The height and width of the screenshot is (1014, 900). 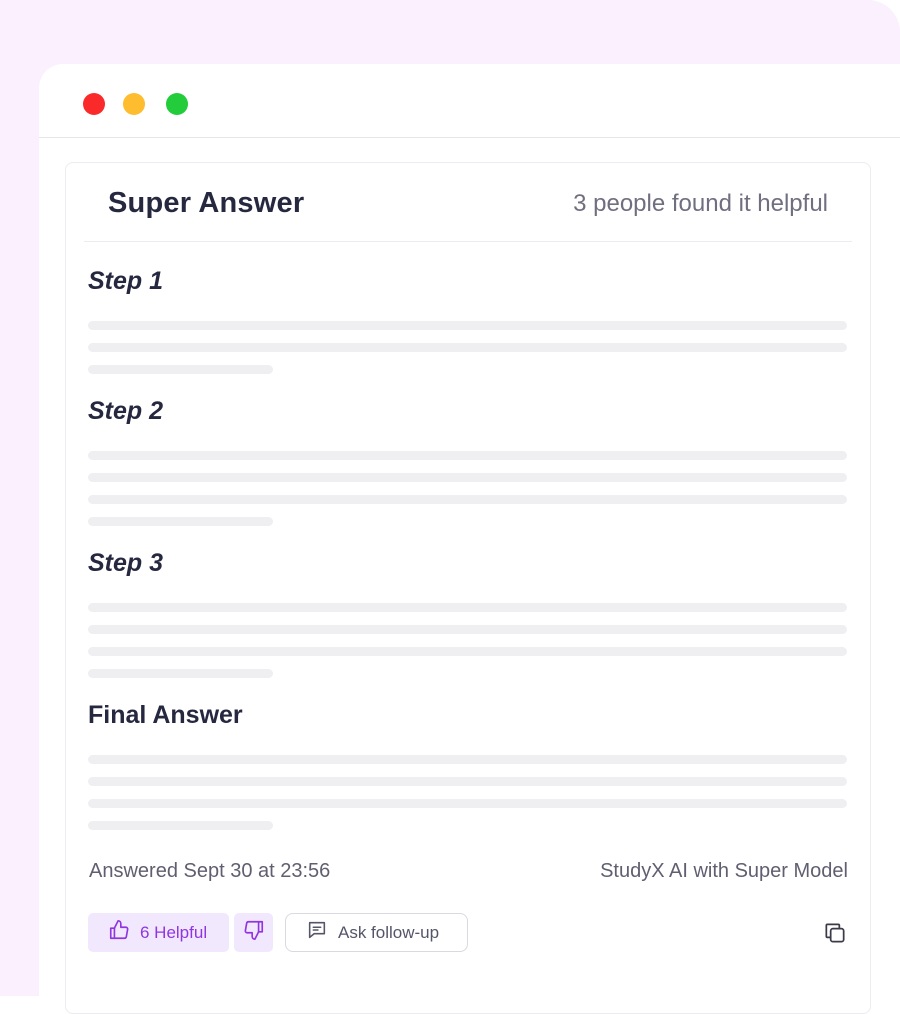 I want to click on helpful-button-label: 6 Helpful, so click(x=174, y=932).